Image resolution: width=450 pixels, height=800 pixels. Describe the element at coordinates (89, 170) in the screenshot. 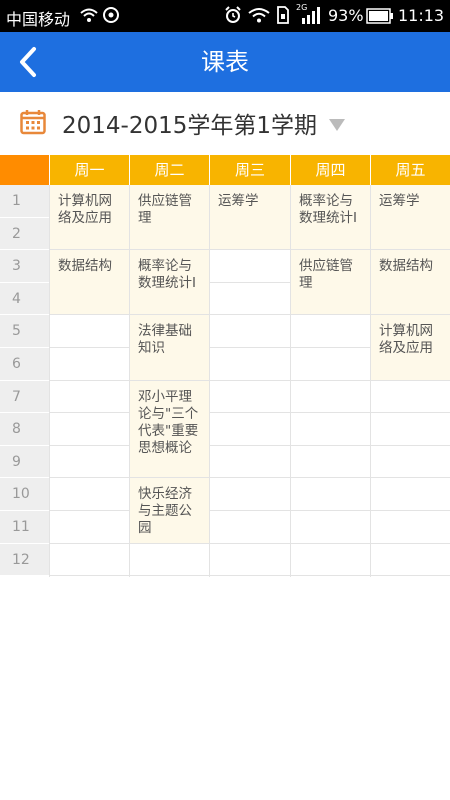

I see `day-header: 周一` at that location.